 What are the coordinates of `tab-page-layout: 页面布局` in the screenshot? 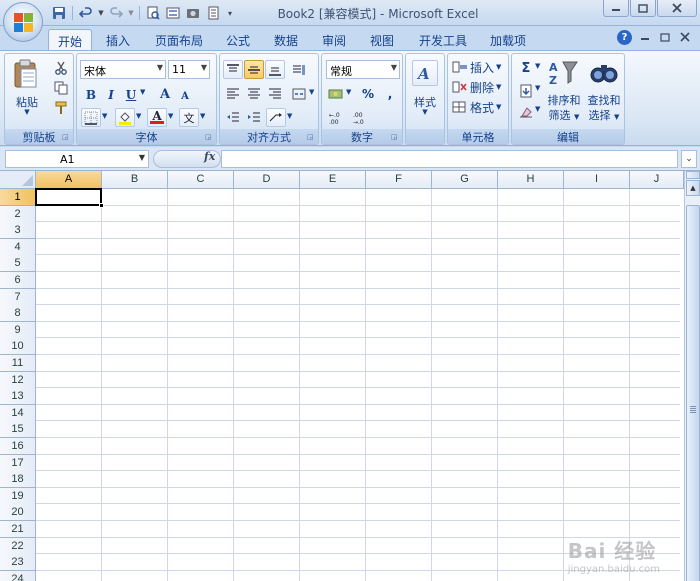 It's located at (179, 39).